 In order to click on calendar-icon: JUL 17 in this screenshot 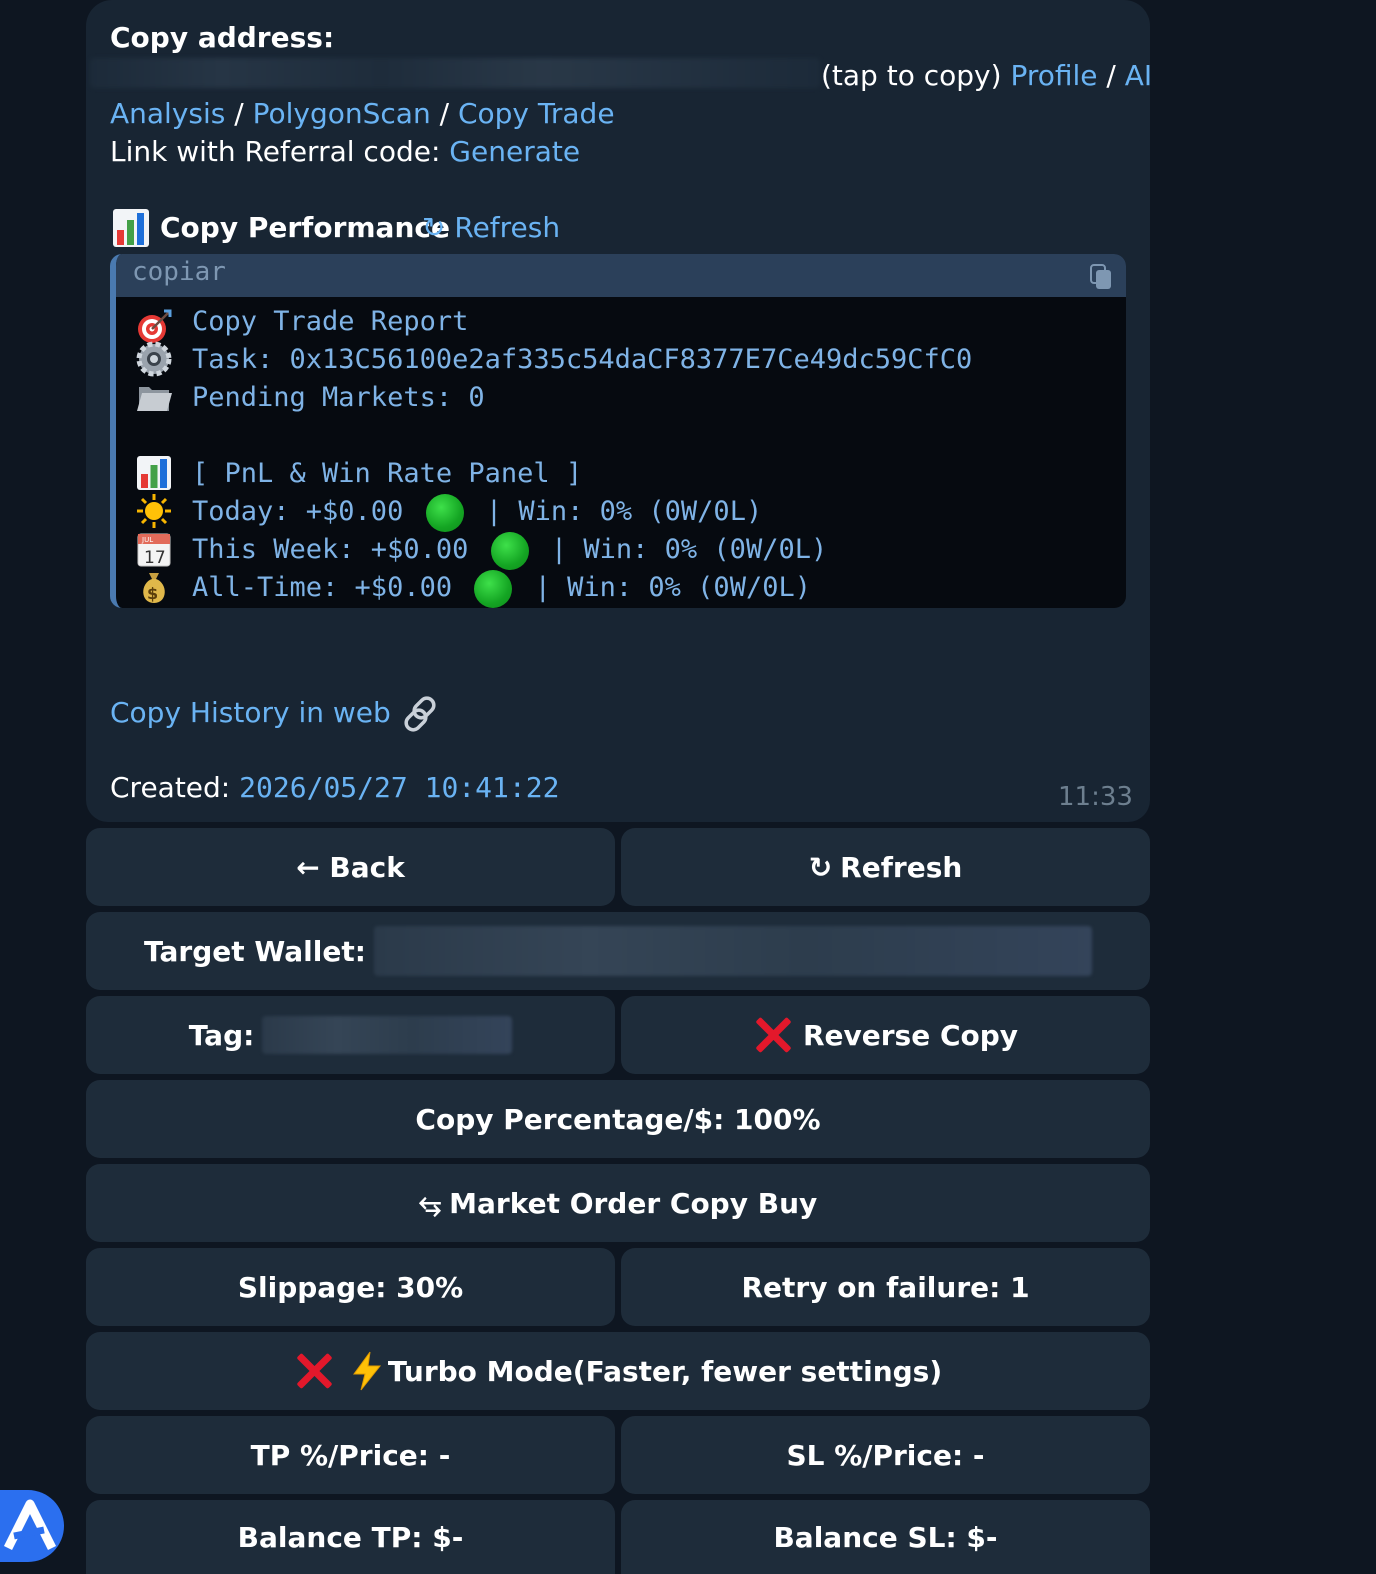, I will do `click(154, 549)`.